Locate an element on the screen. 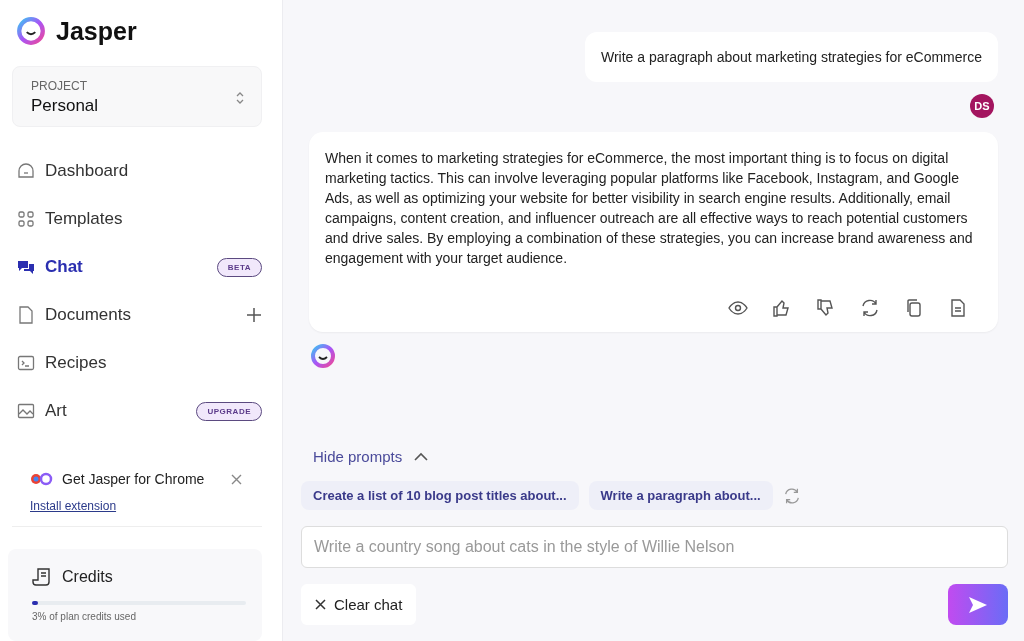  promo-title: Get Jasper for Chrome is located at coordinates (134, 479).